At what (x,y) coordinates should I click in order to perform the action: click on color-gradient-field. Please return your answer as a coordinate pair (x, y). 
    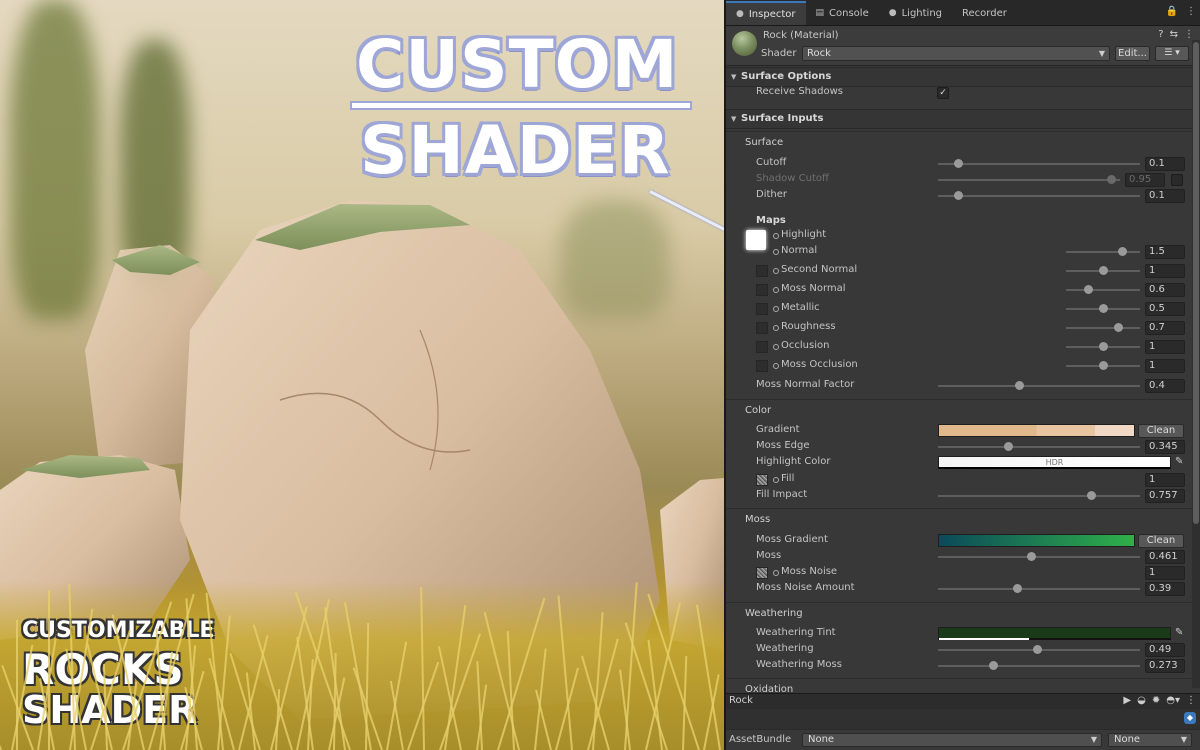
    Looking at the image, I should click on (1036, 430).